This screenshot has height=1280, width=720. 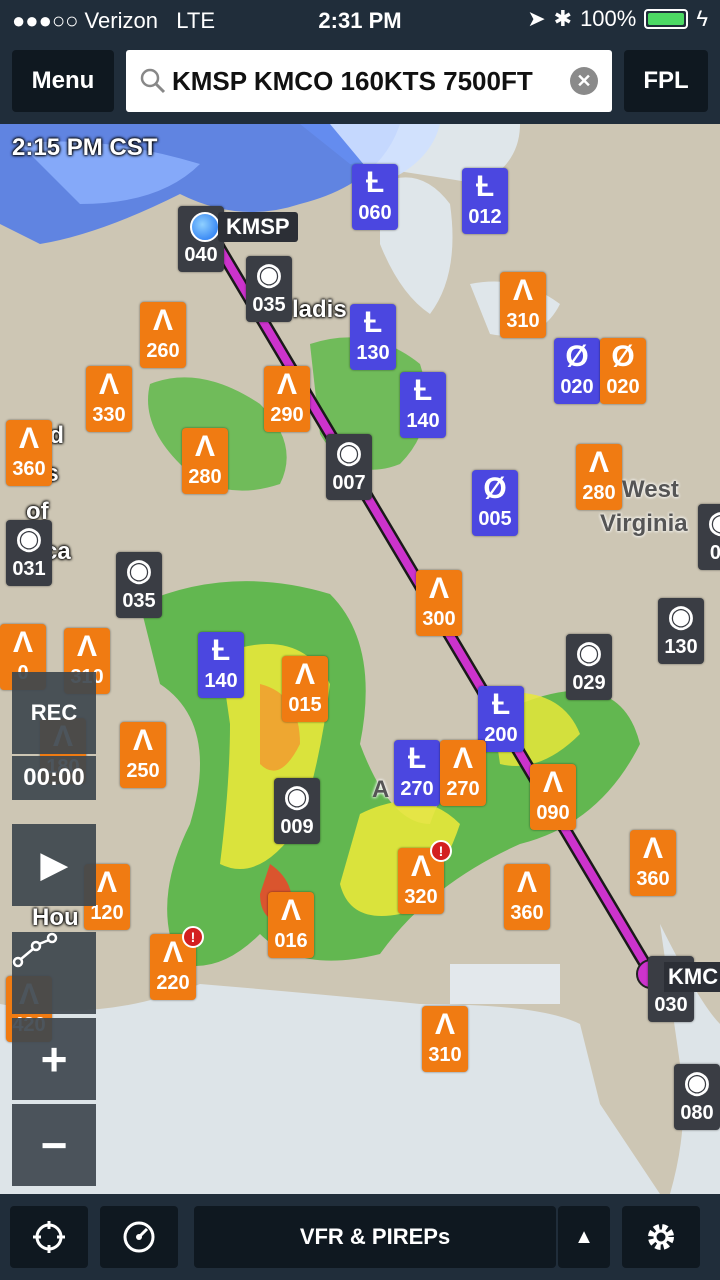 I want to click on battery-percent: 100%, so click(x=608, y=18).